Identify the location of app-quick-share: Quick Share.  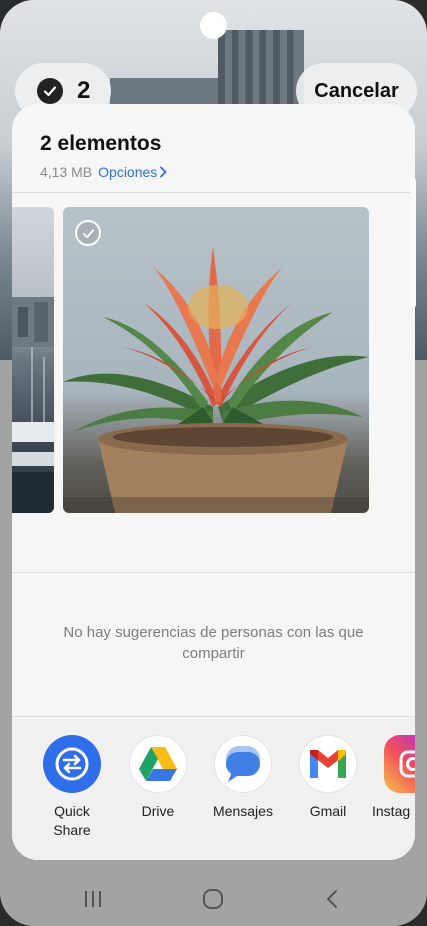
(72, 787).